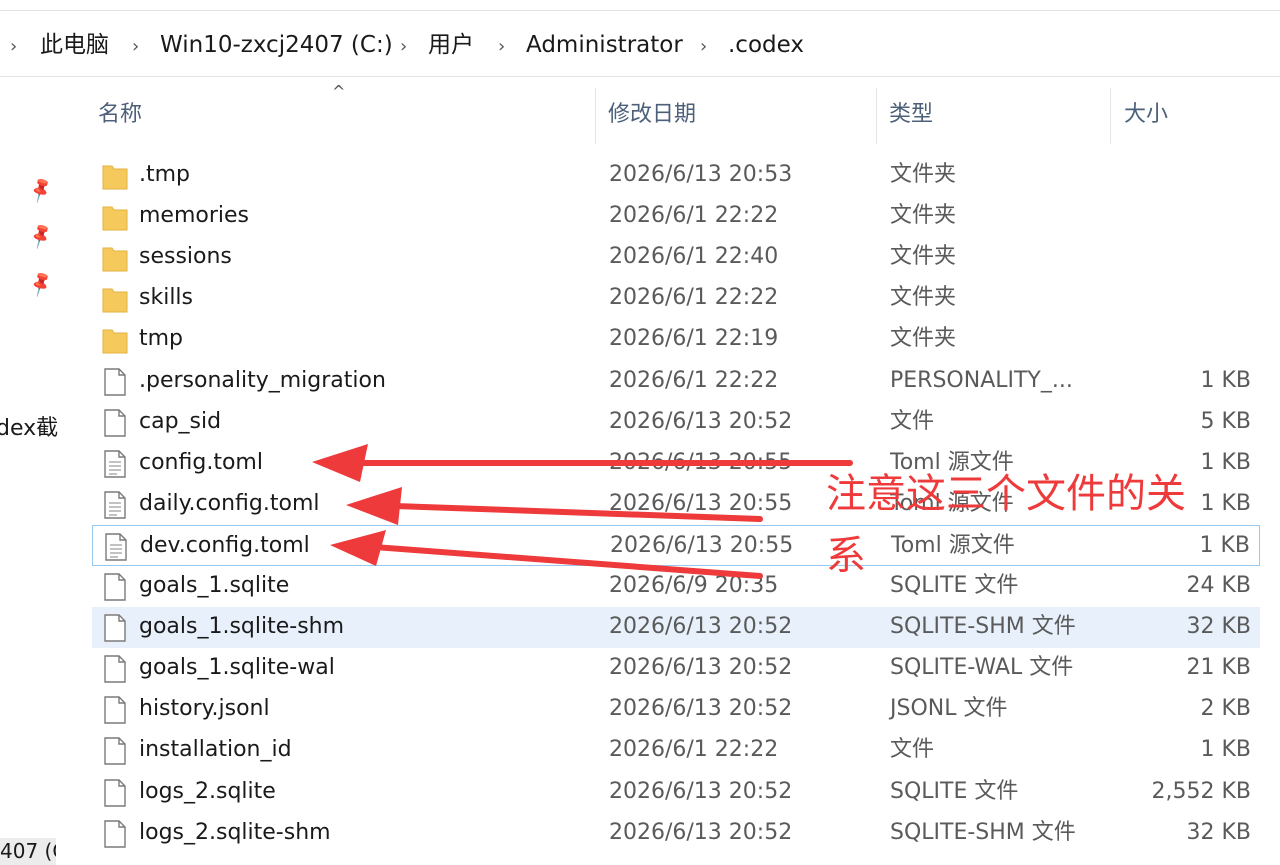  What do you see at coordinates (339, 91) in the screenshot?
I see `sort-ascending-icon: ^` at bounding box center [339, 91].